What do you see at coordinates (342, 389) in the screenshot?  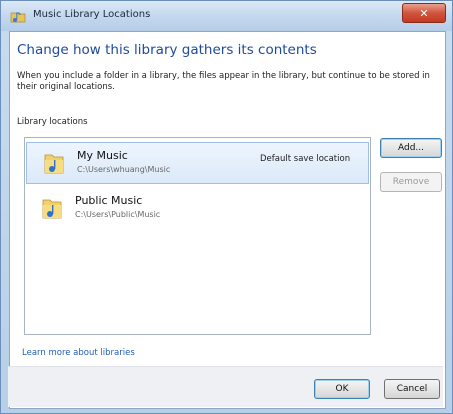 I see `ok-button: OK` at bounding box center [342, 389].